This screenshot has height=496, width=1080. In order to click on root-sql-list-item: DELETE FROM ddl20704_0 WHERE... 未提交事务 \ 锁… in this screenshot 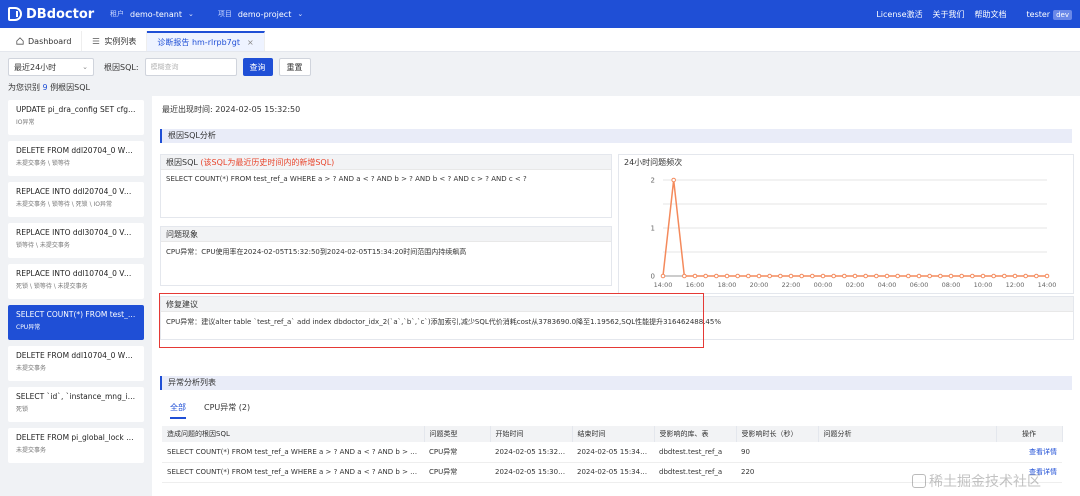, I will do `click(76, 158)`.